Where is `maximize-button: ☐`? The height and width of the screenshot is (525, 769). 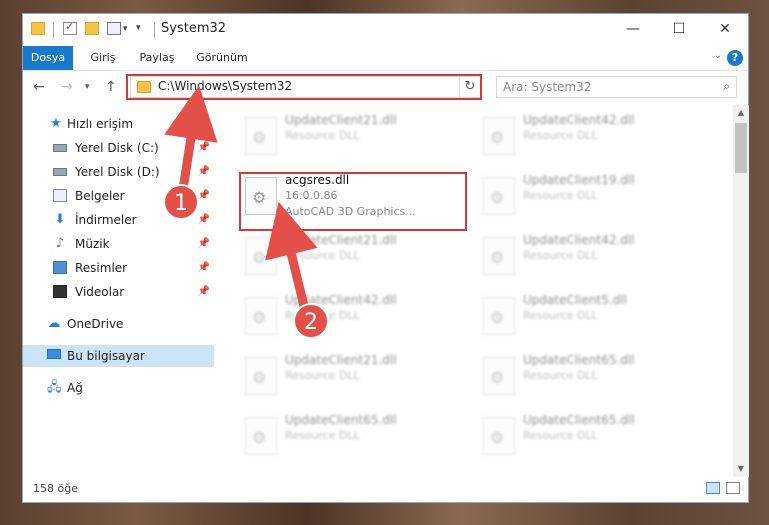
maximize-button: ☐ is located at coordinates (679, 29).